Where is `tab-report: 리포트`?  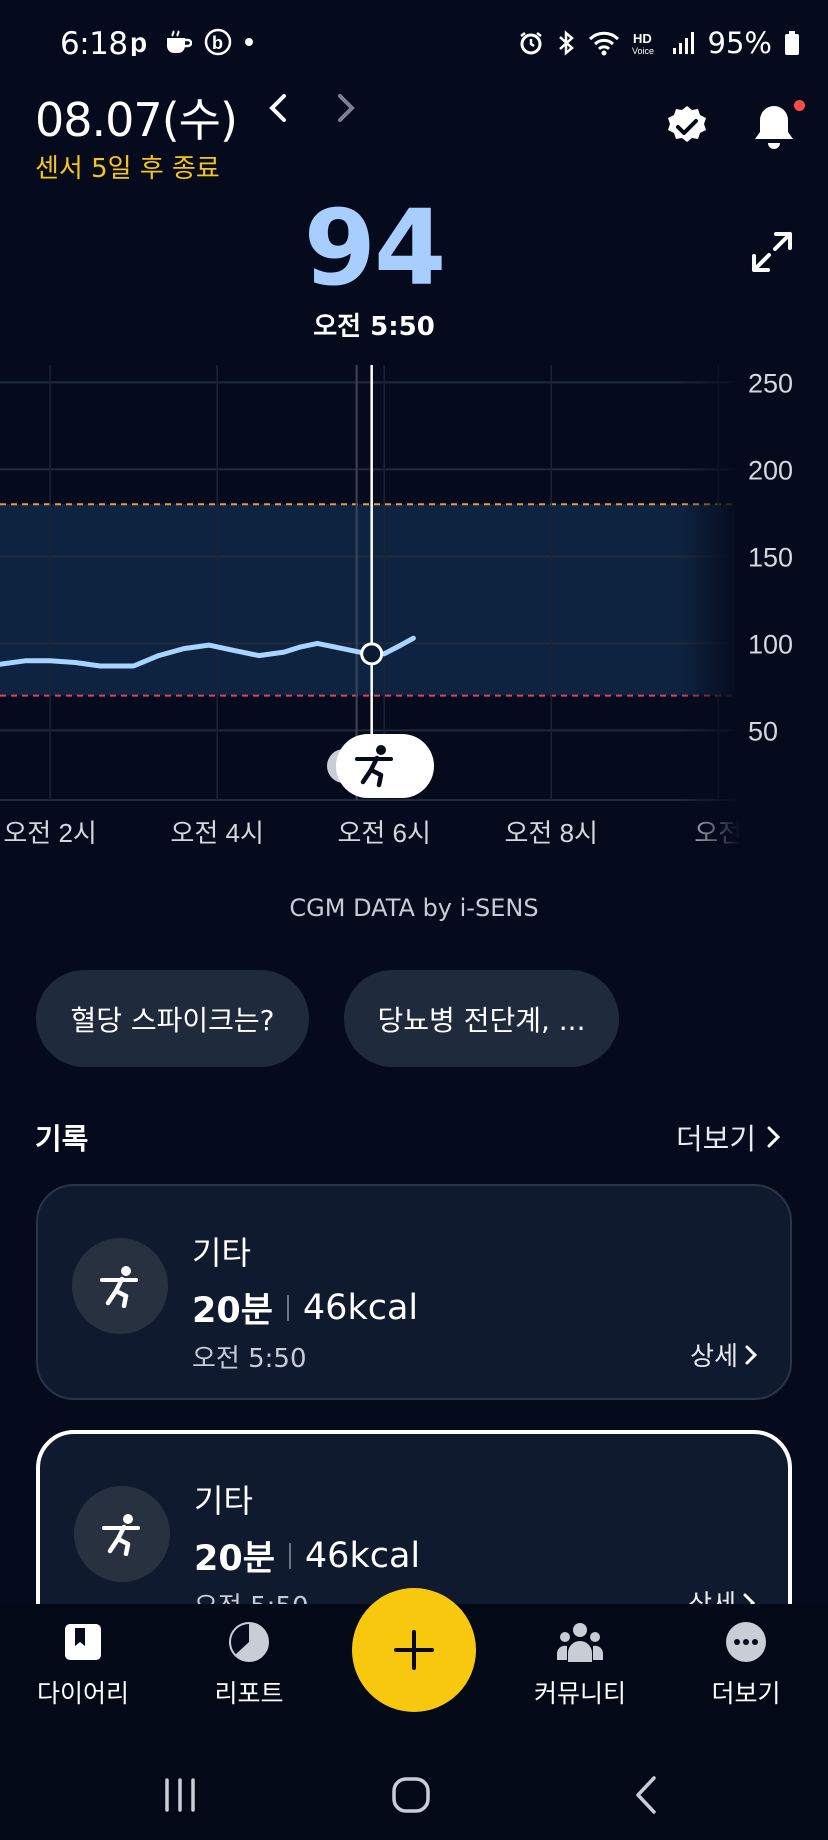 tab-report: 리포트 is located at coordinates (249, 1665).